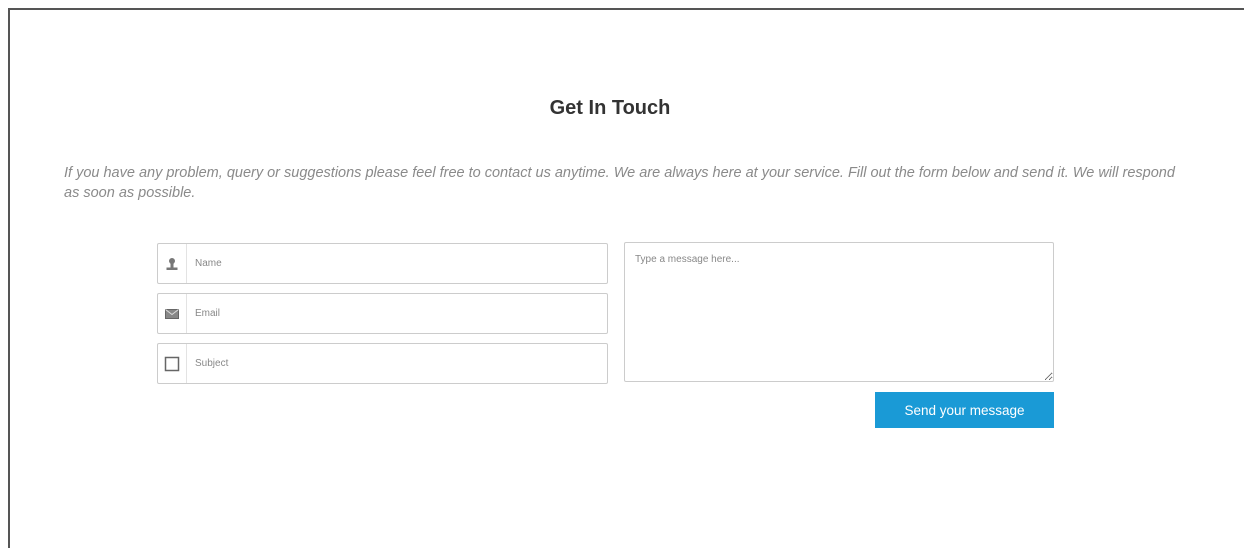 The width and height of the screenshot is (1244, 548). I want to click on email-input, so click(397, 313).